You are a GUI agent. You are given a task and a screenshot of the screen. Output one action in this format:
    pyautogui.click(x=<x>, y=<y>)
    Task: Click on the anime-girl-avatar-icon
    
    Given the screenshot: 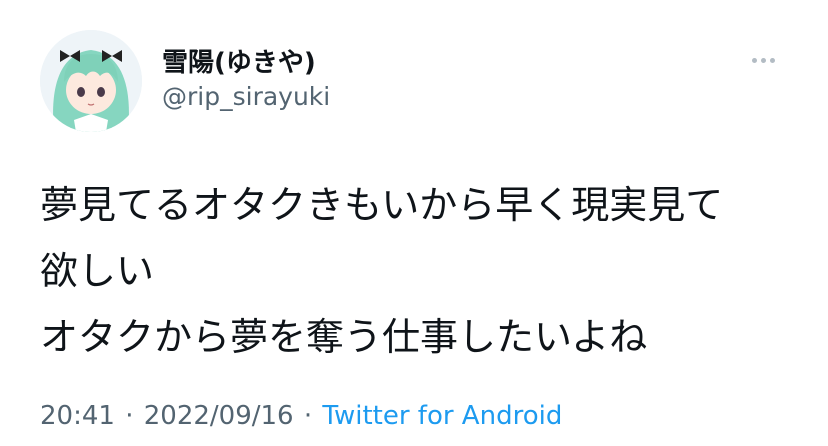 What is the action you would take?
    pyautogui.click(x=91, y=81)
    